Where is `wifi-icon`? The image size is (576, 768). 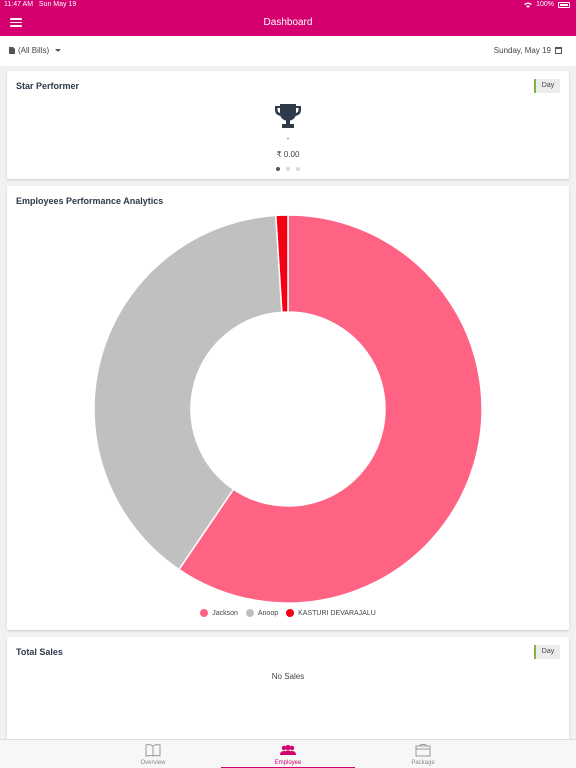 wifi-icon is located at coordinates (528, 5).